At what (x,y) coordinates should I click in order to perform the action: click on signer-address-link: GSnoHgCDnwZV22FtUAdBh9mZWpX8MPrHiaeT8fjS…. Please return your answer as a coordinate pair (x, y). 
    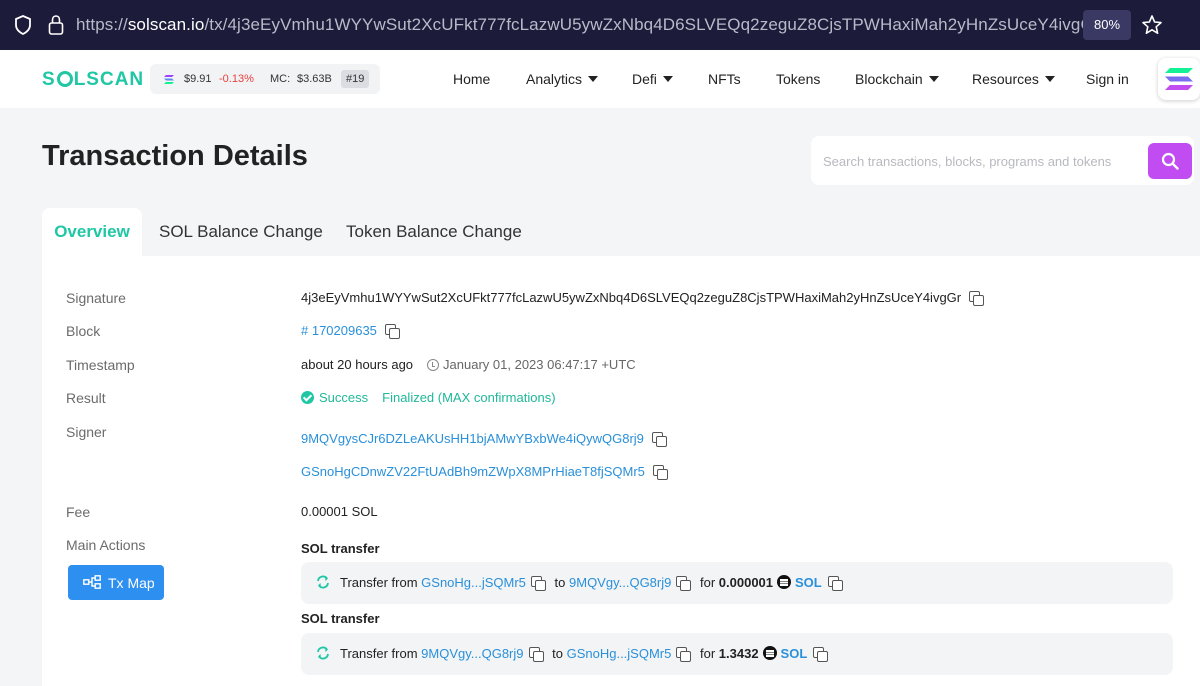
    Looking at the image, I should click on (473, 471).